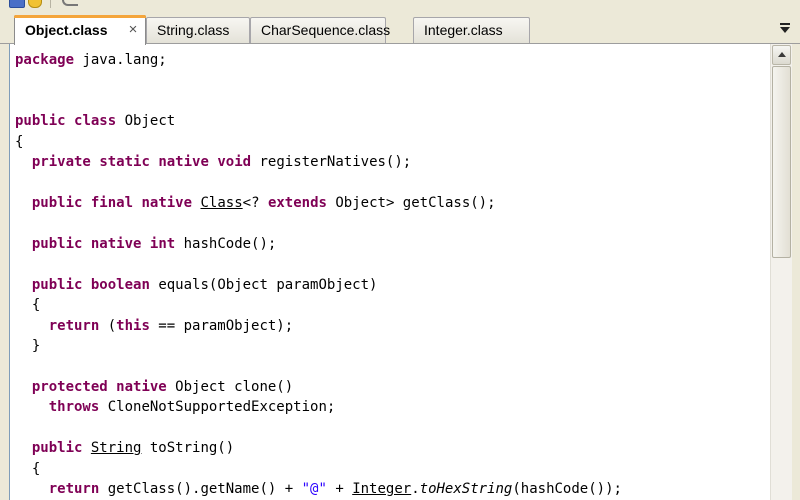 This screenshot has height=500, width=800. I want to click on tab-label: String.class, so click(193, 30).